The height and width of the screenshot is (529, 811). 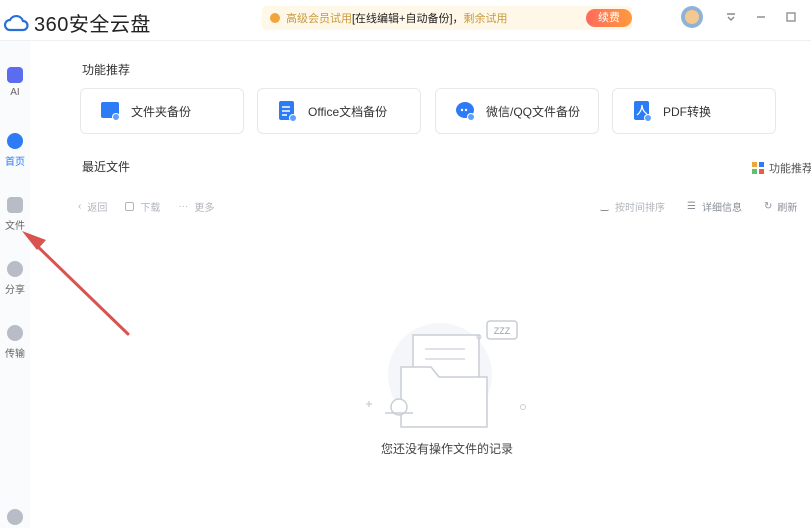 I want to click on promo-banner: 高级会员试用[在线编辑+自动备份]，剩余试用 续费, so click(x=447, y=18).